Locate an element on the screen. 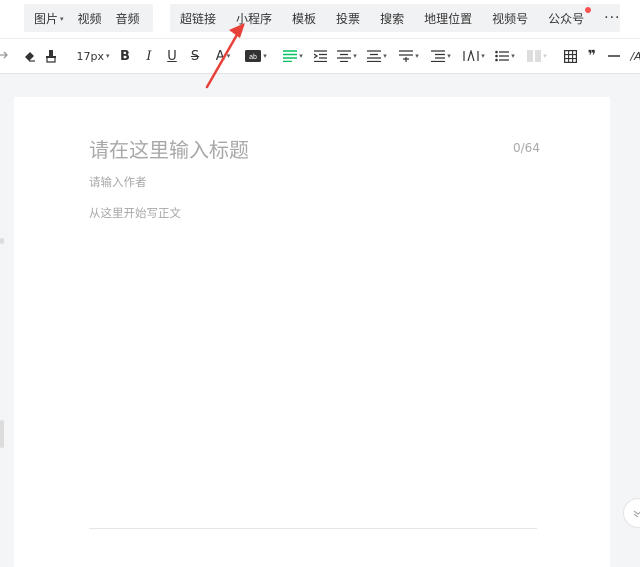 The image size is (640, 567). body-input: 从这里开始写正文 is located at coordinates (135, 213).